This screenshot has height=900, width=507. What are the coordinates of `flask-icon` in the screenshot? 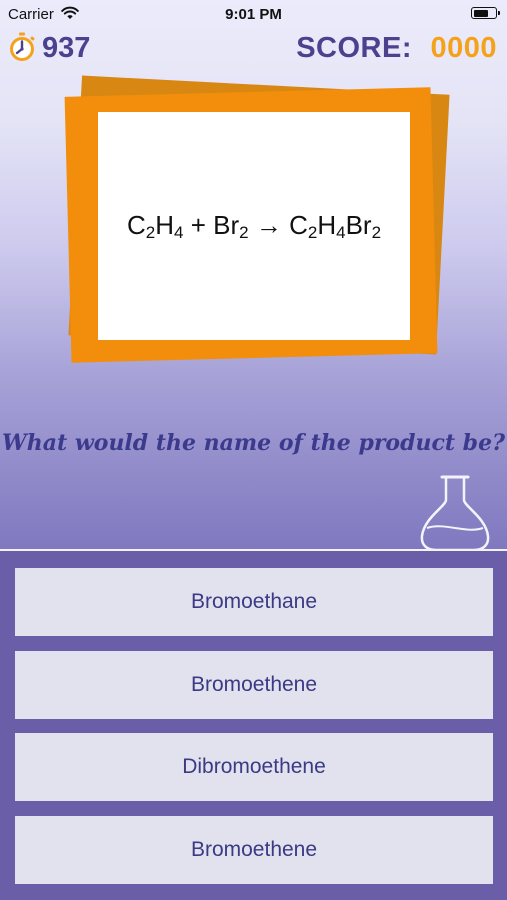 It's located at (455, 512).